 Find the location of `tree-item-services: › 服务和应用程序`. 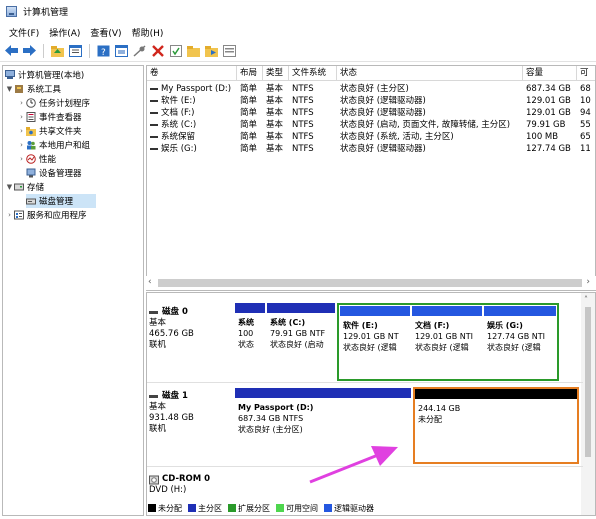

tree-item-services: › 服务和应用程序 is located at coordinates (46, 215).